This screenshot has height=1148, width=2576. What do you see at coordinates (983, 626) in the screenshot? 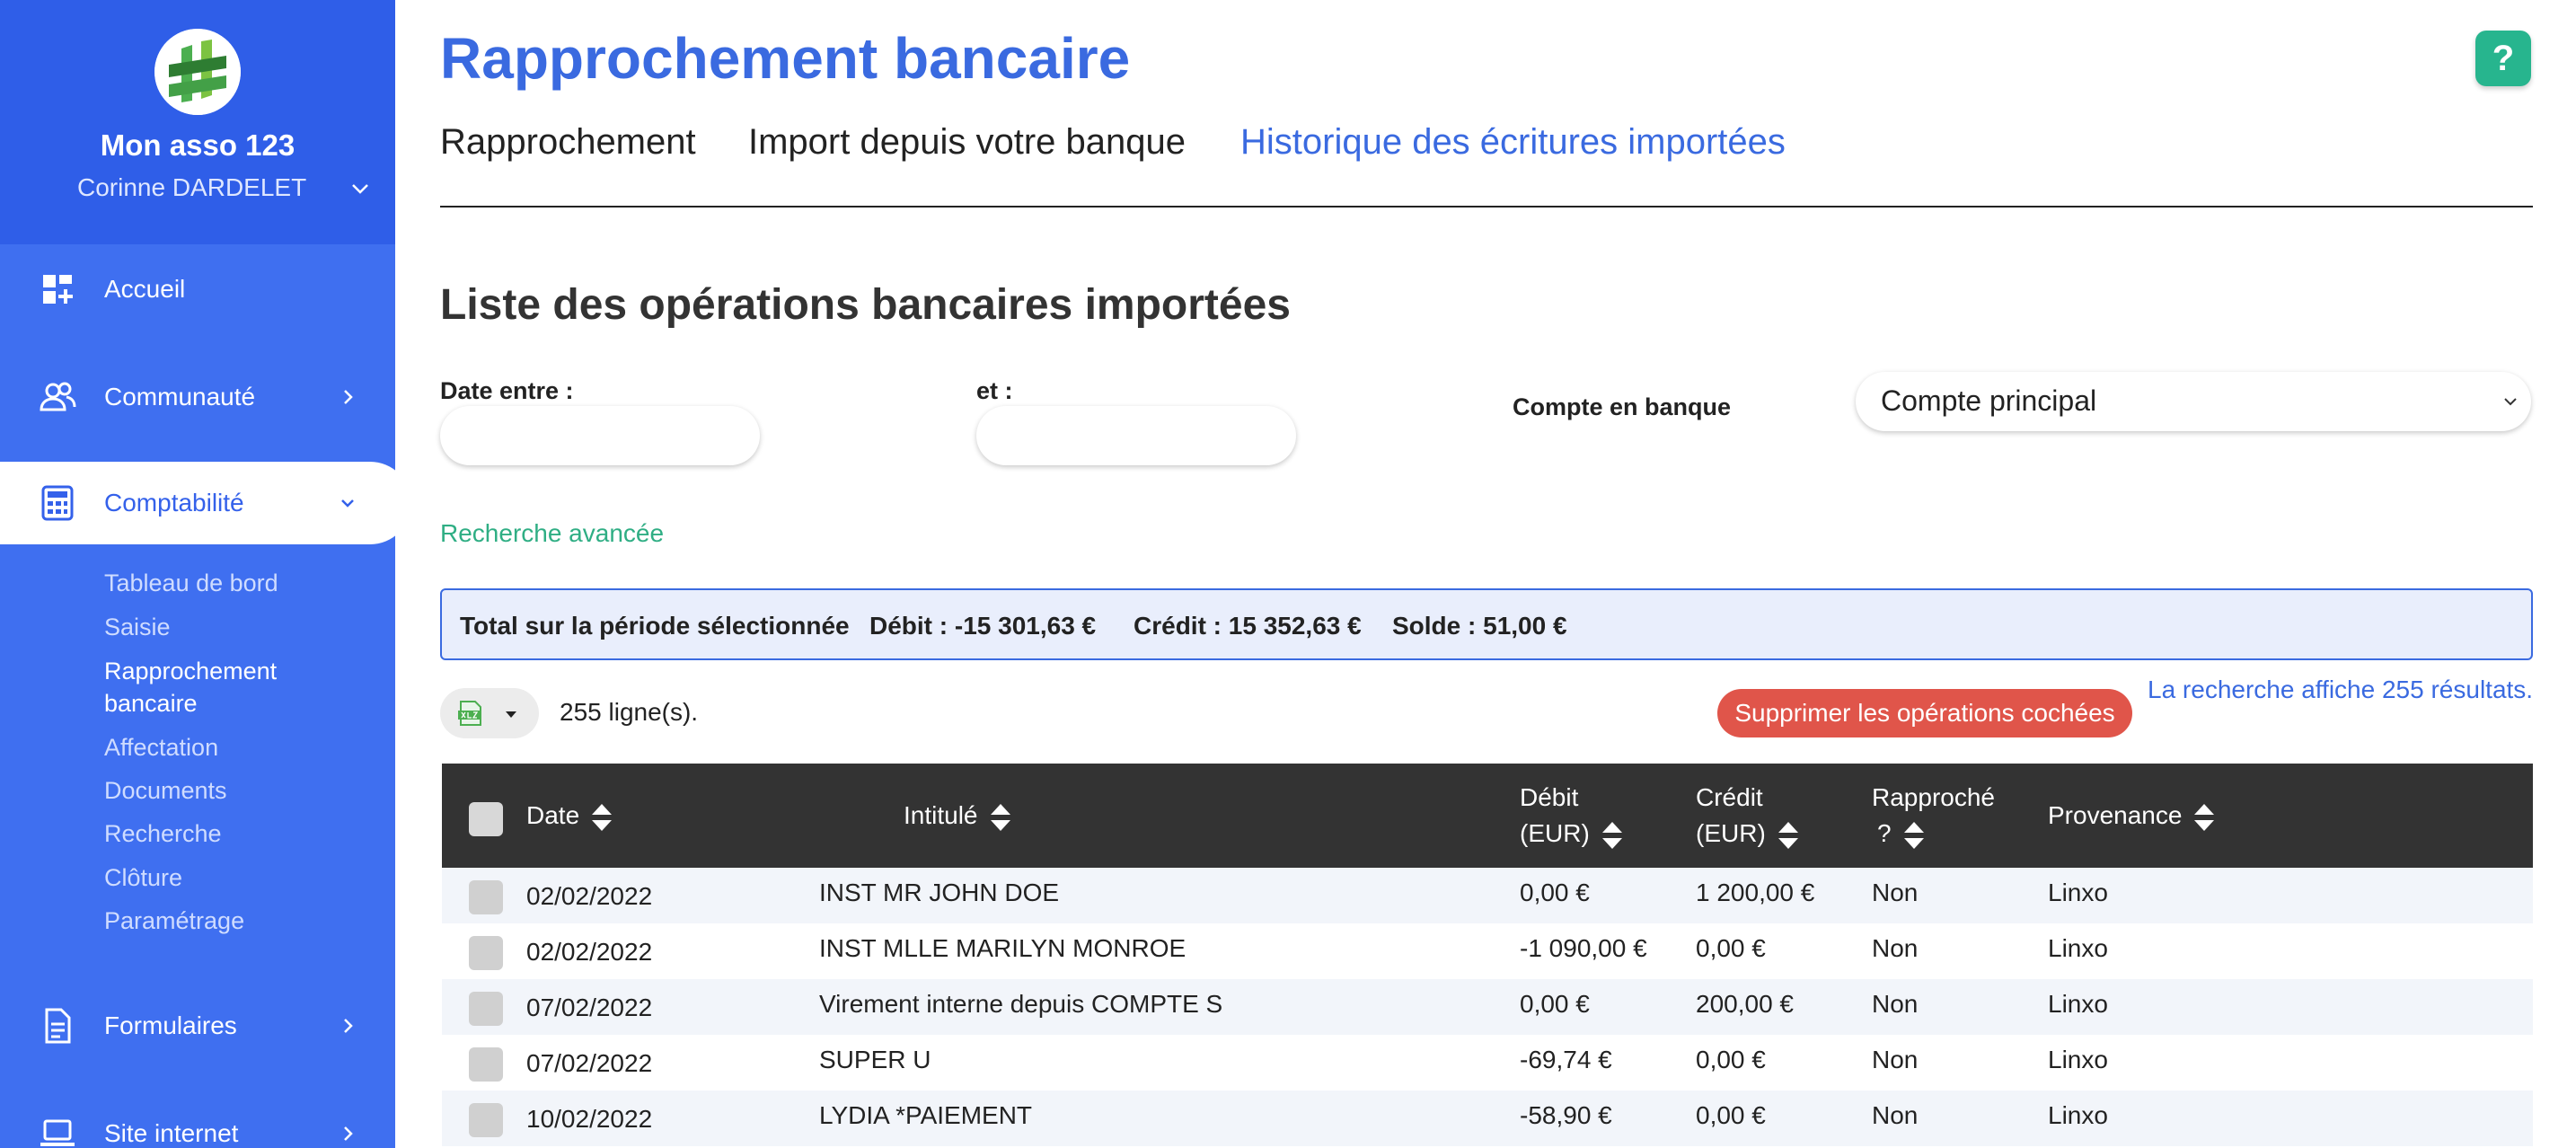
I see `totals-debit: Débit : -15 301,63 €` at bounding box center [983, 626].